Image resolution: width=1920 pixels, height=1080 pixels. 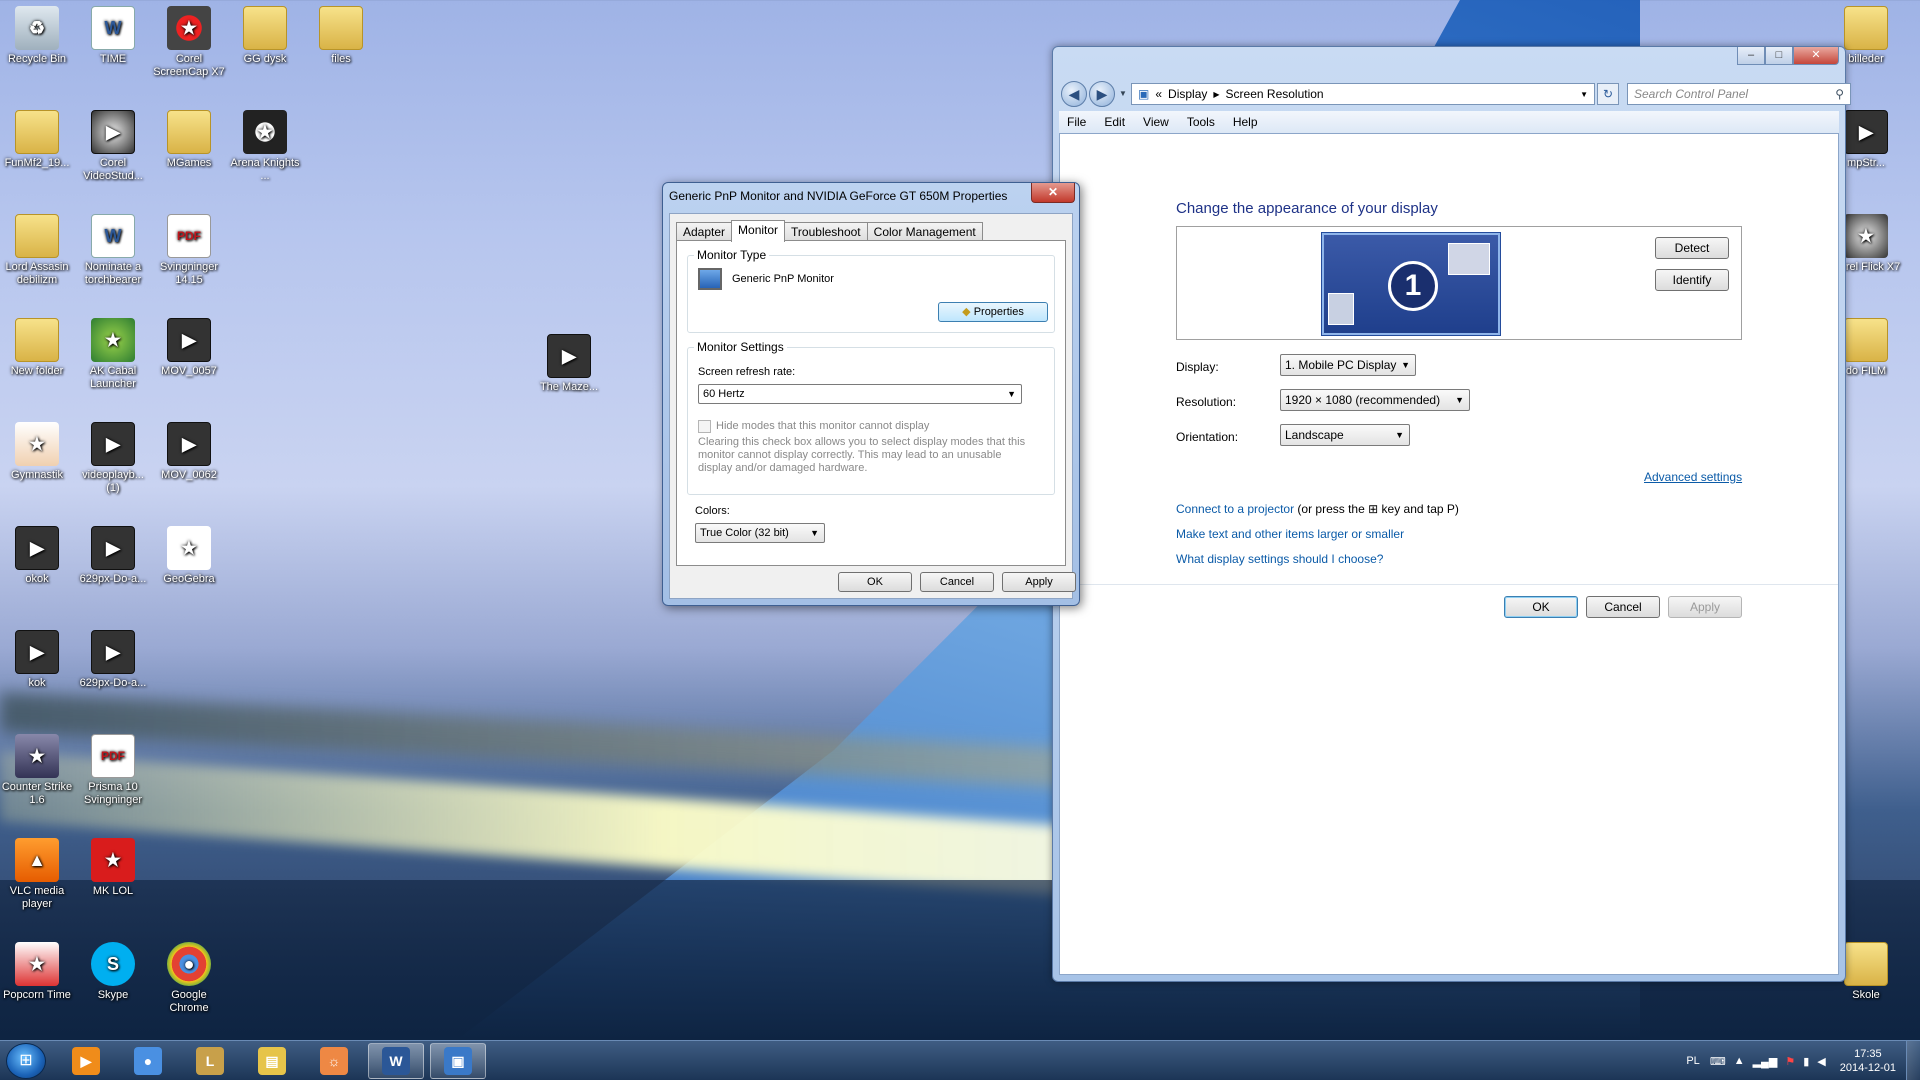 I want to click on desktop-icon: ★ Corel ScreenCap X7, so click(x=189, y=42).